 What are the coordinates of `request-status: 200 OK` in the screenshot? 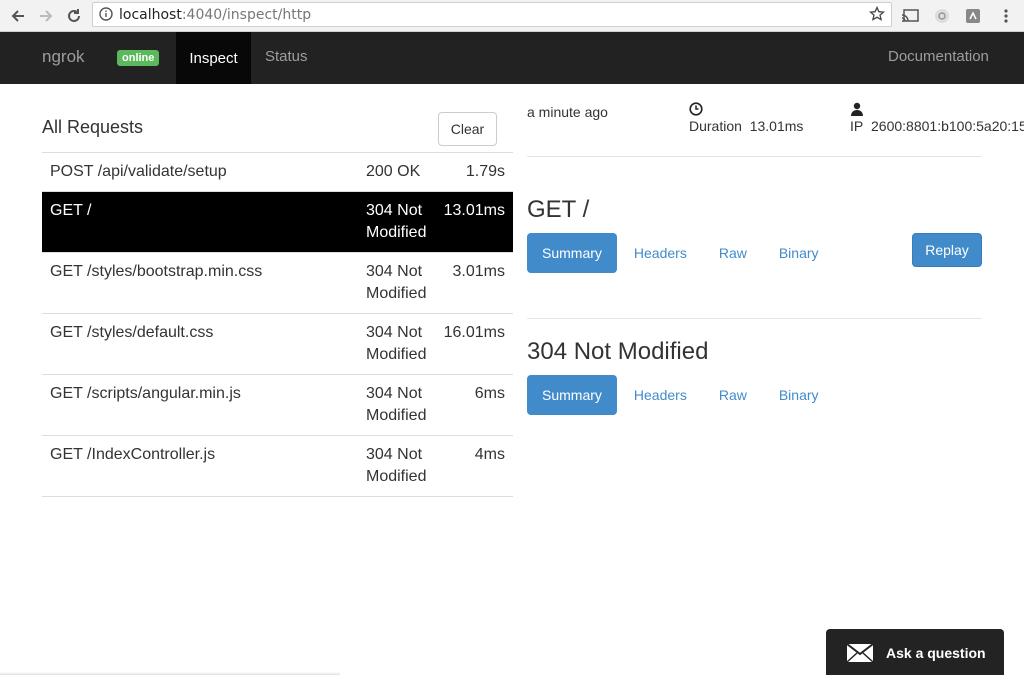 It's located at (393, 171).